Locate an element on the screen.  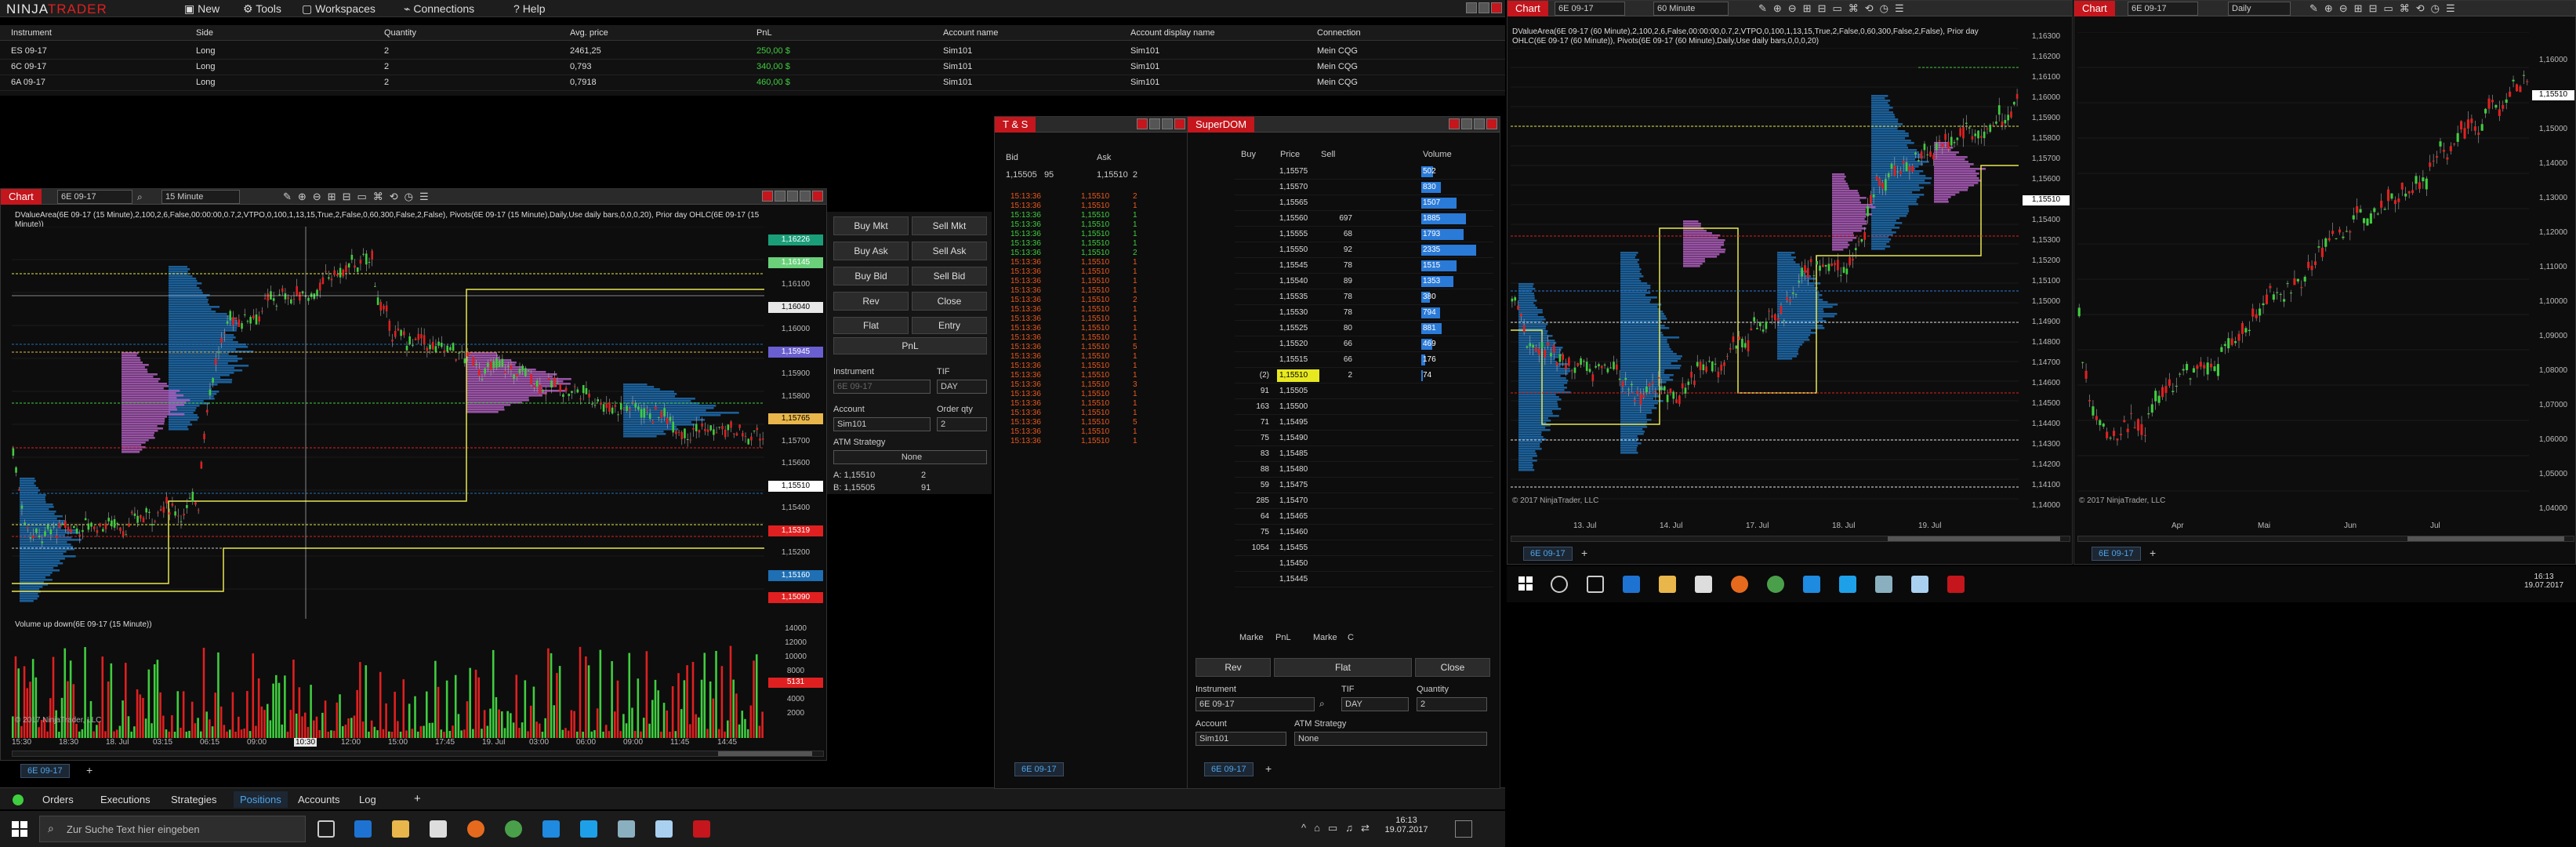
tab-orders: Orders is located at coordinates (58, 799).